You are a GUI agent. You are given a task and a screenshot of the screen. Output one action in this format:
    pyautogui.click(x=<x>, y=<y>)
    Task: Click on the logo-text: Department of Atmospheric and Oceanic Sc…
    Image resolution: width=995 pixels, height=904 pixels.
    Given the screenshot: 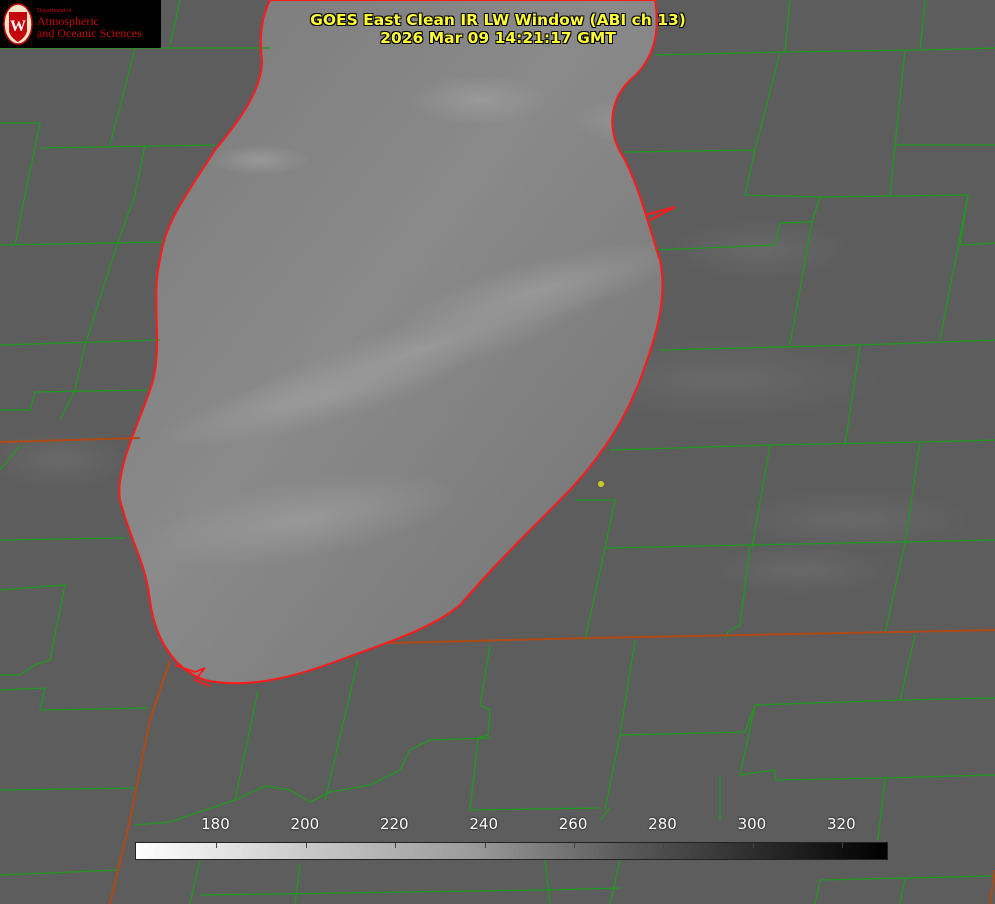 What is the action you would take?
    pyautogui.click(x=89, y=23)
    